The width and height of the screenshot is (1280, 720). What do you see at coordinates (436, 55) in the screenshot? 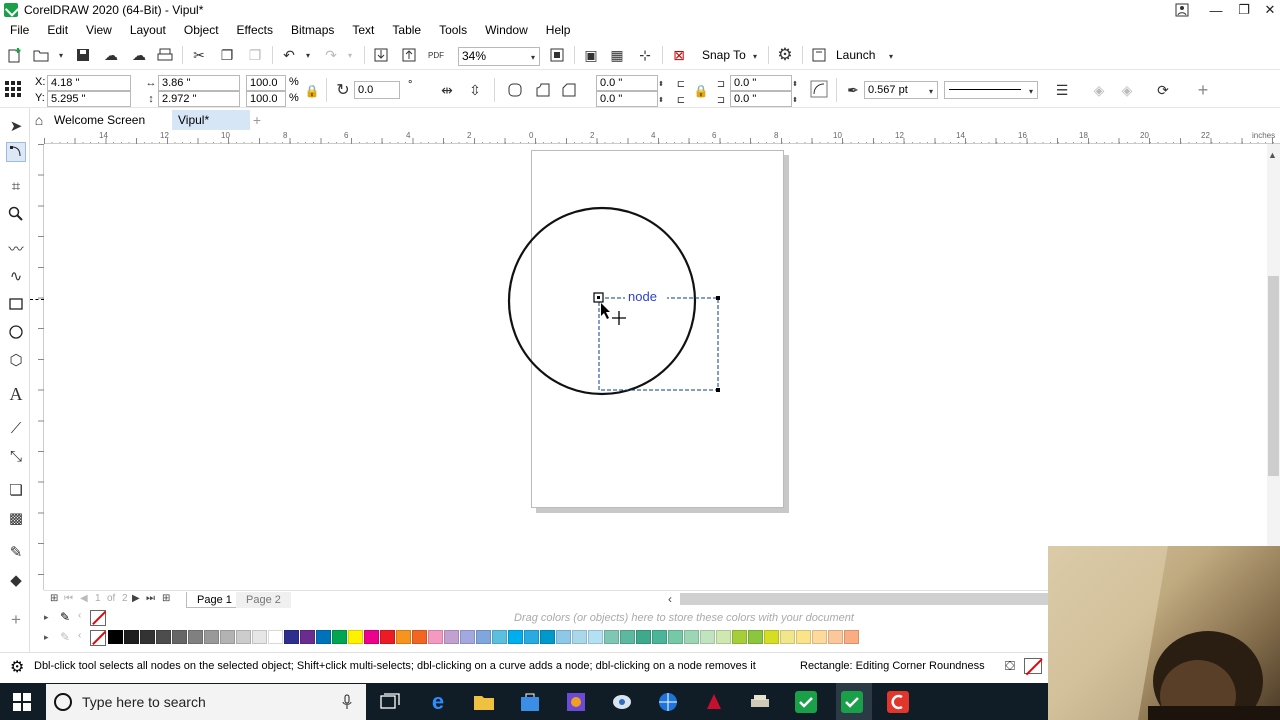
I see `publish-pdf-icon: PDF` at bounding box center [436, 55].